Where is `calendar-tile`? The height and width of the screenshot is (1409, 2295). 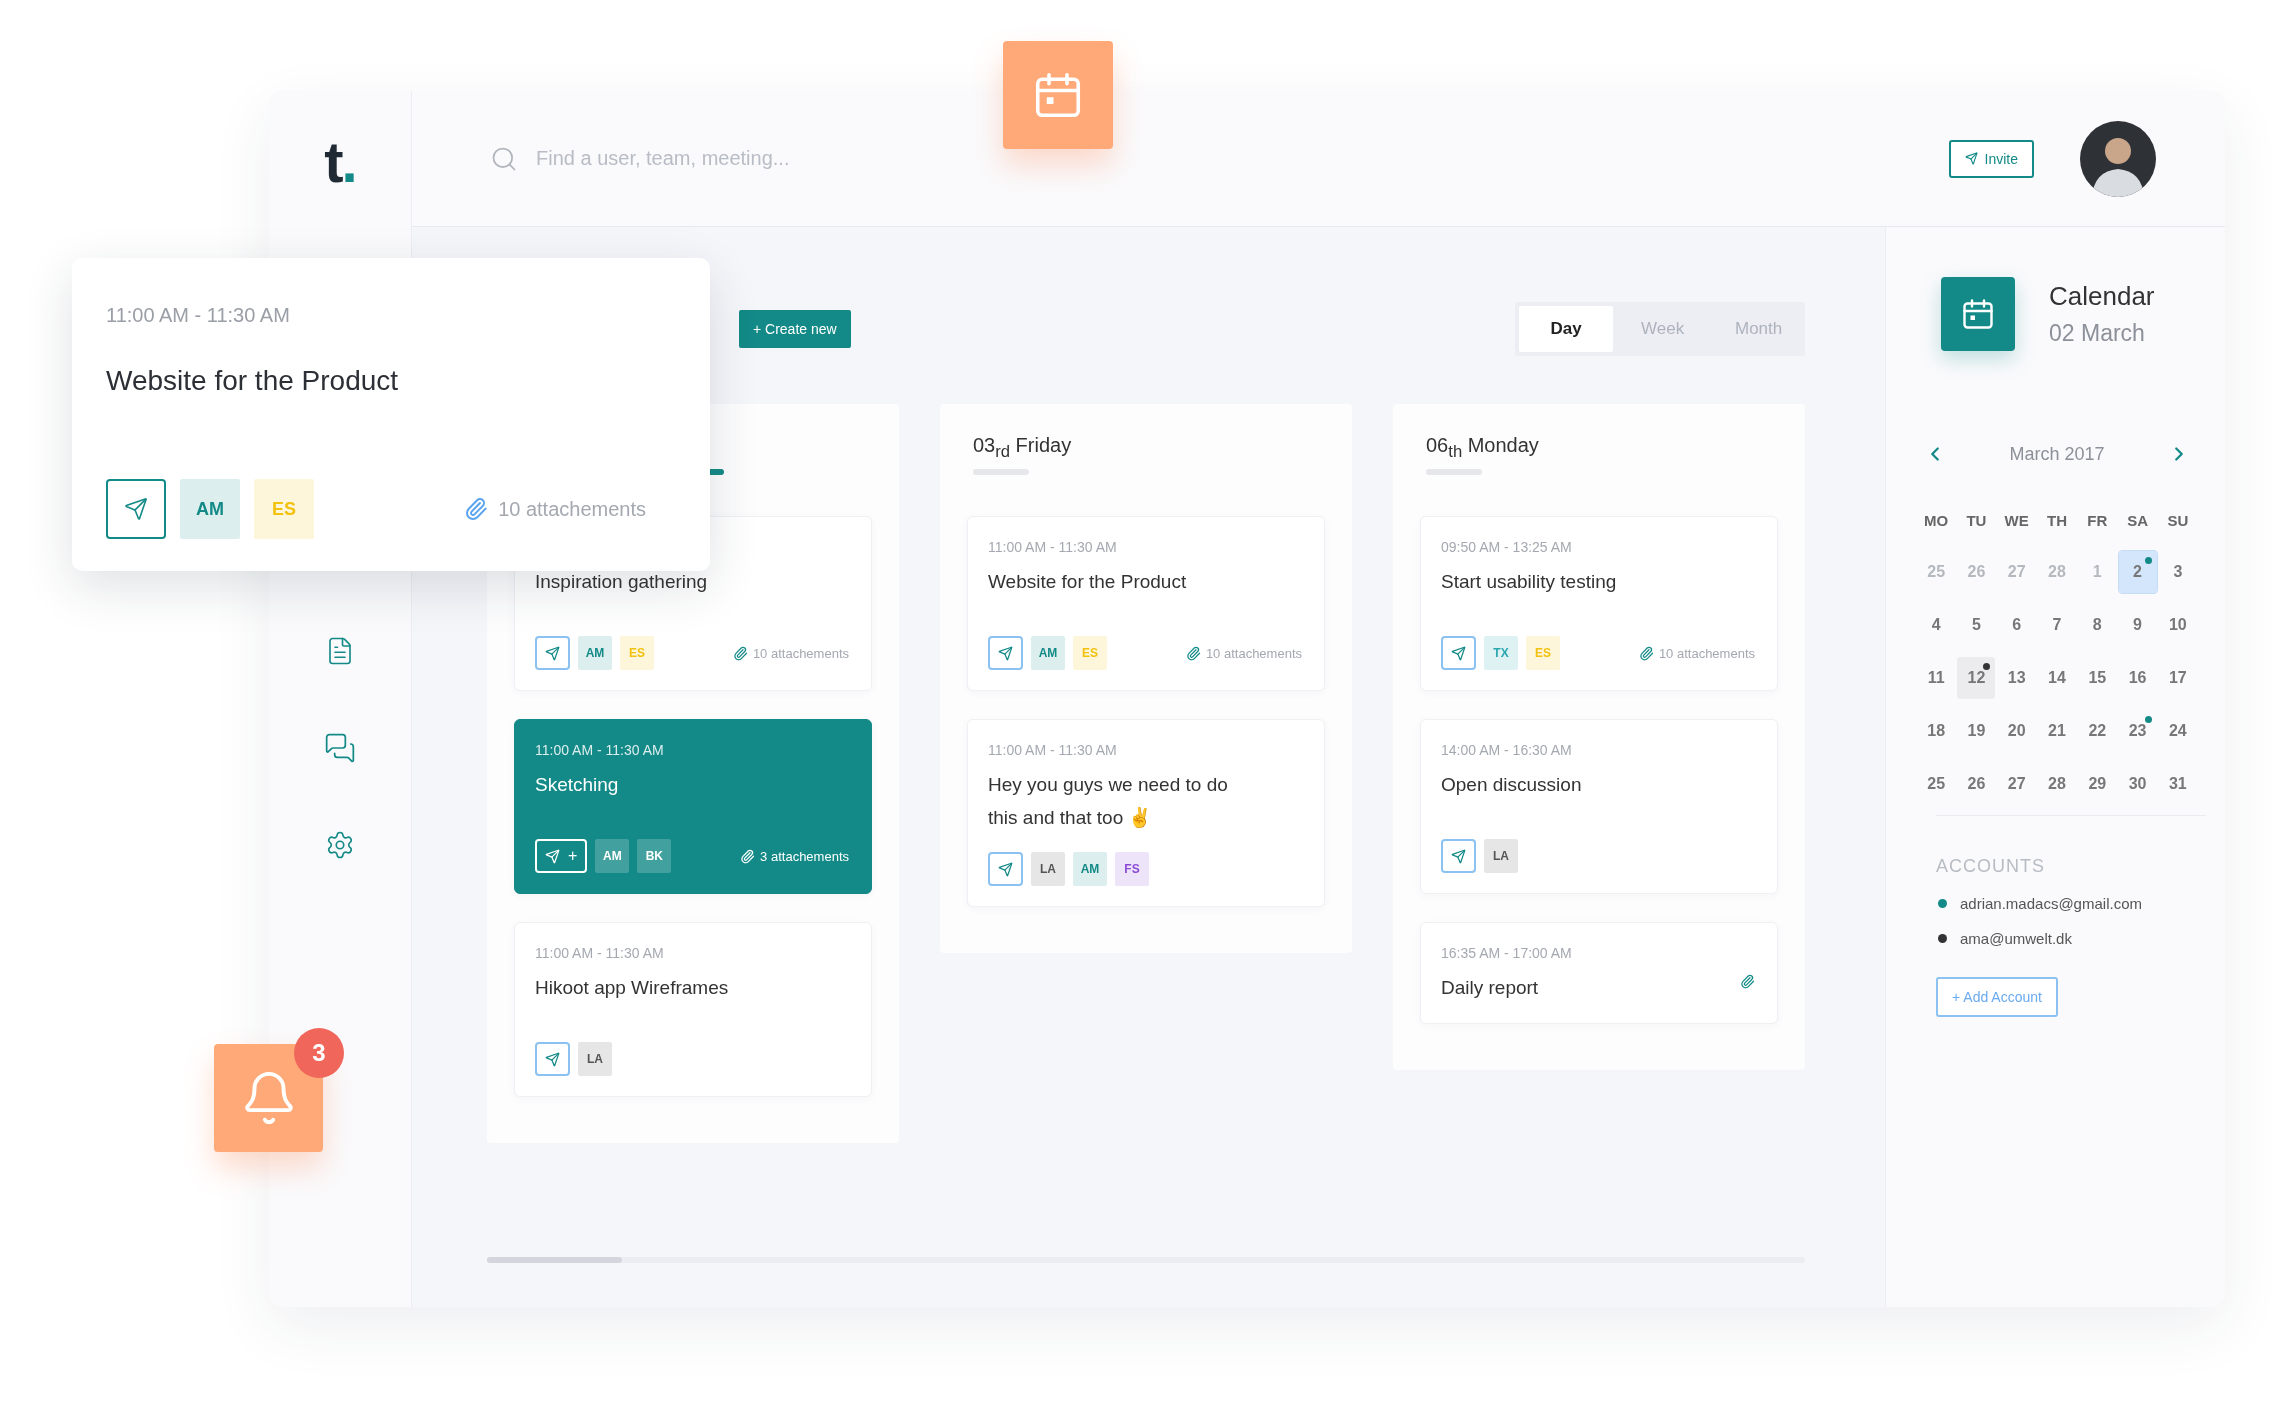 calendar-tile is located at coordinates (1058, 95).